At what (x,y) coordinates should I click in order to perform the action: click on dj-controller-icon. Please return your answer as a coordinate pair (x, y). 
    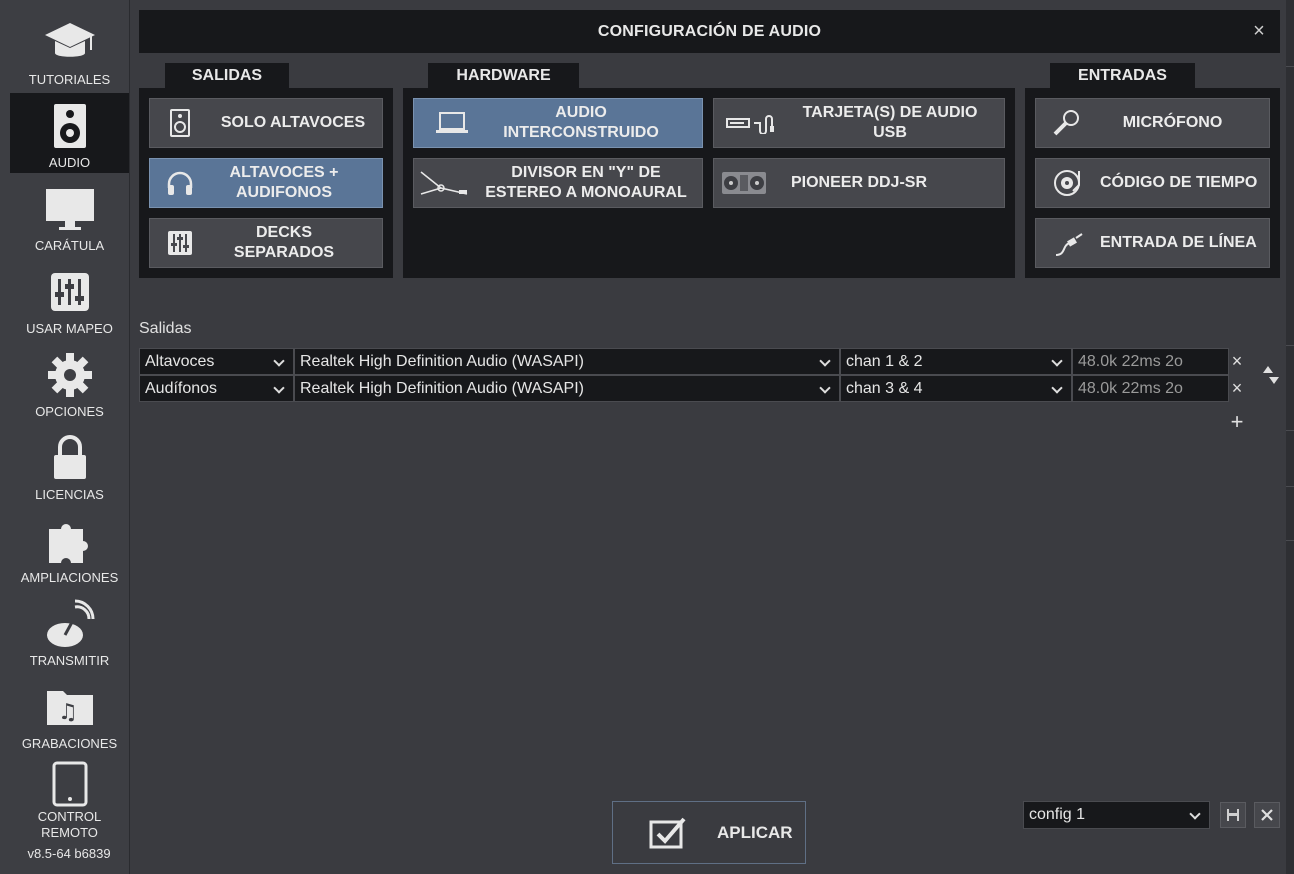
    Looking at the image, I should click on (744, 183).